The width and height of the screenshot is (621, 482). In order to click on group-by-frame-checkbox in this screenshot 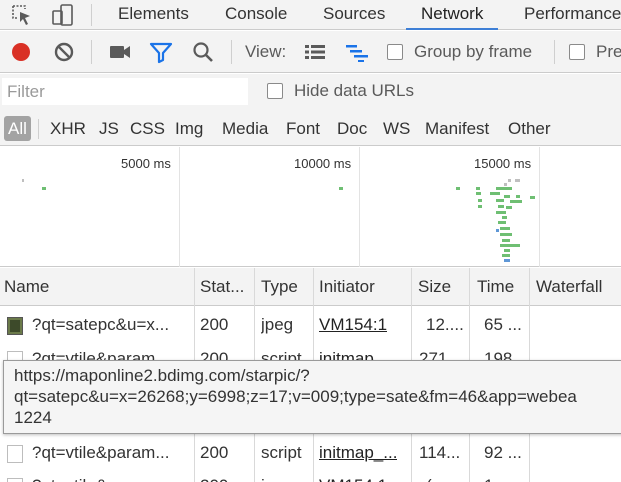, I will do `click(395, 52)`.